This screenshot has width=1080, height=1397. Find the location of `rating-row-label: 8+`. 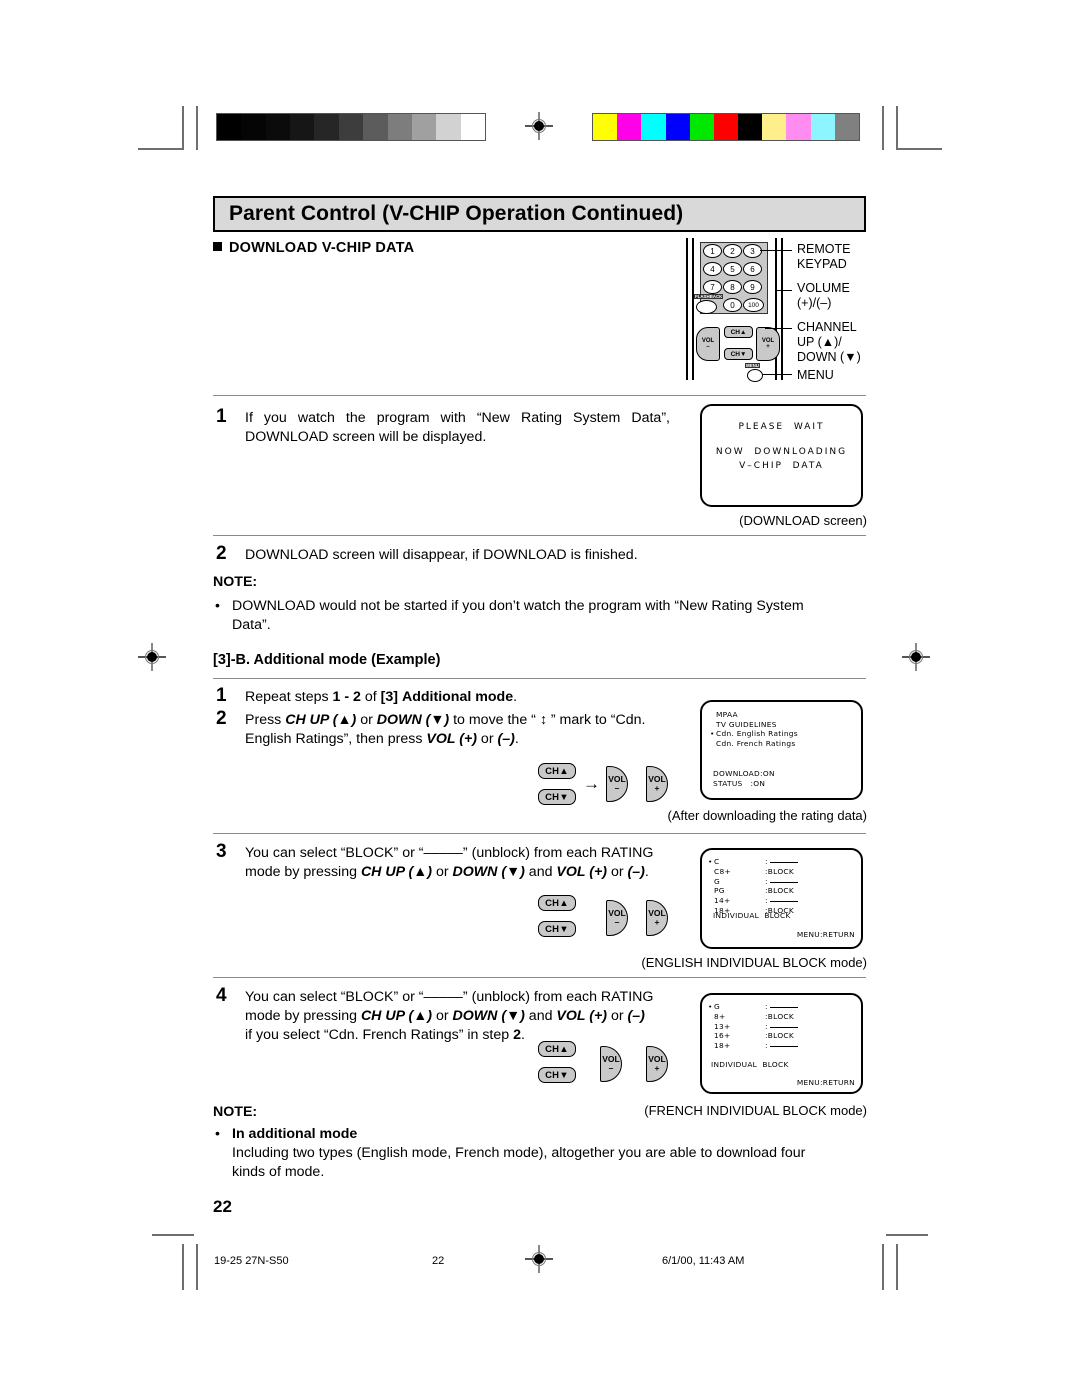

rating-row-label: 8+ is located at coordinates (720, 1016).